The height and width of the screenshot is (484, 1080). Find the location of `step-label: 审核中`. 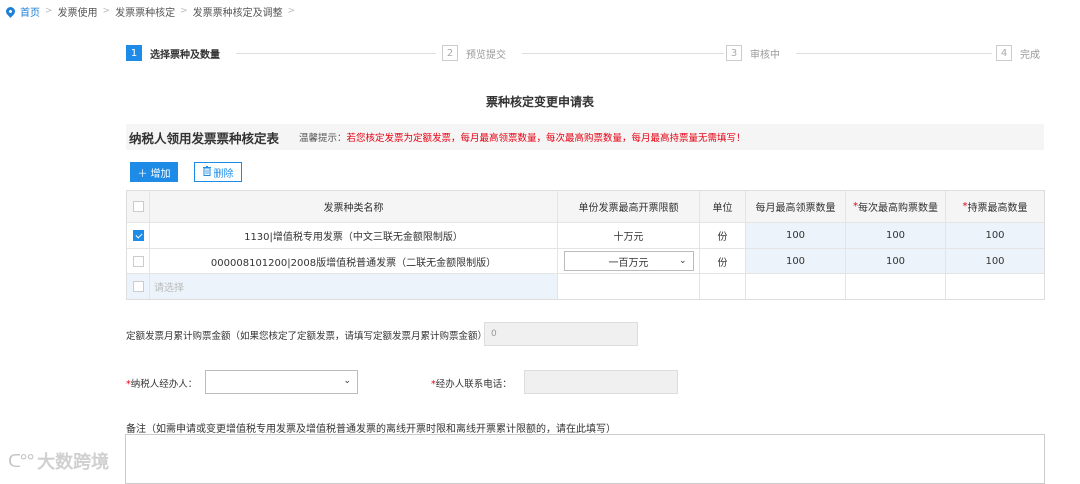

step-label: 审核中 is located at coordinates (765, 55).